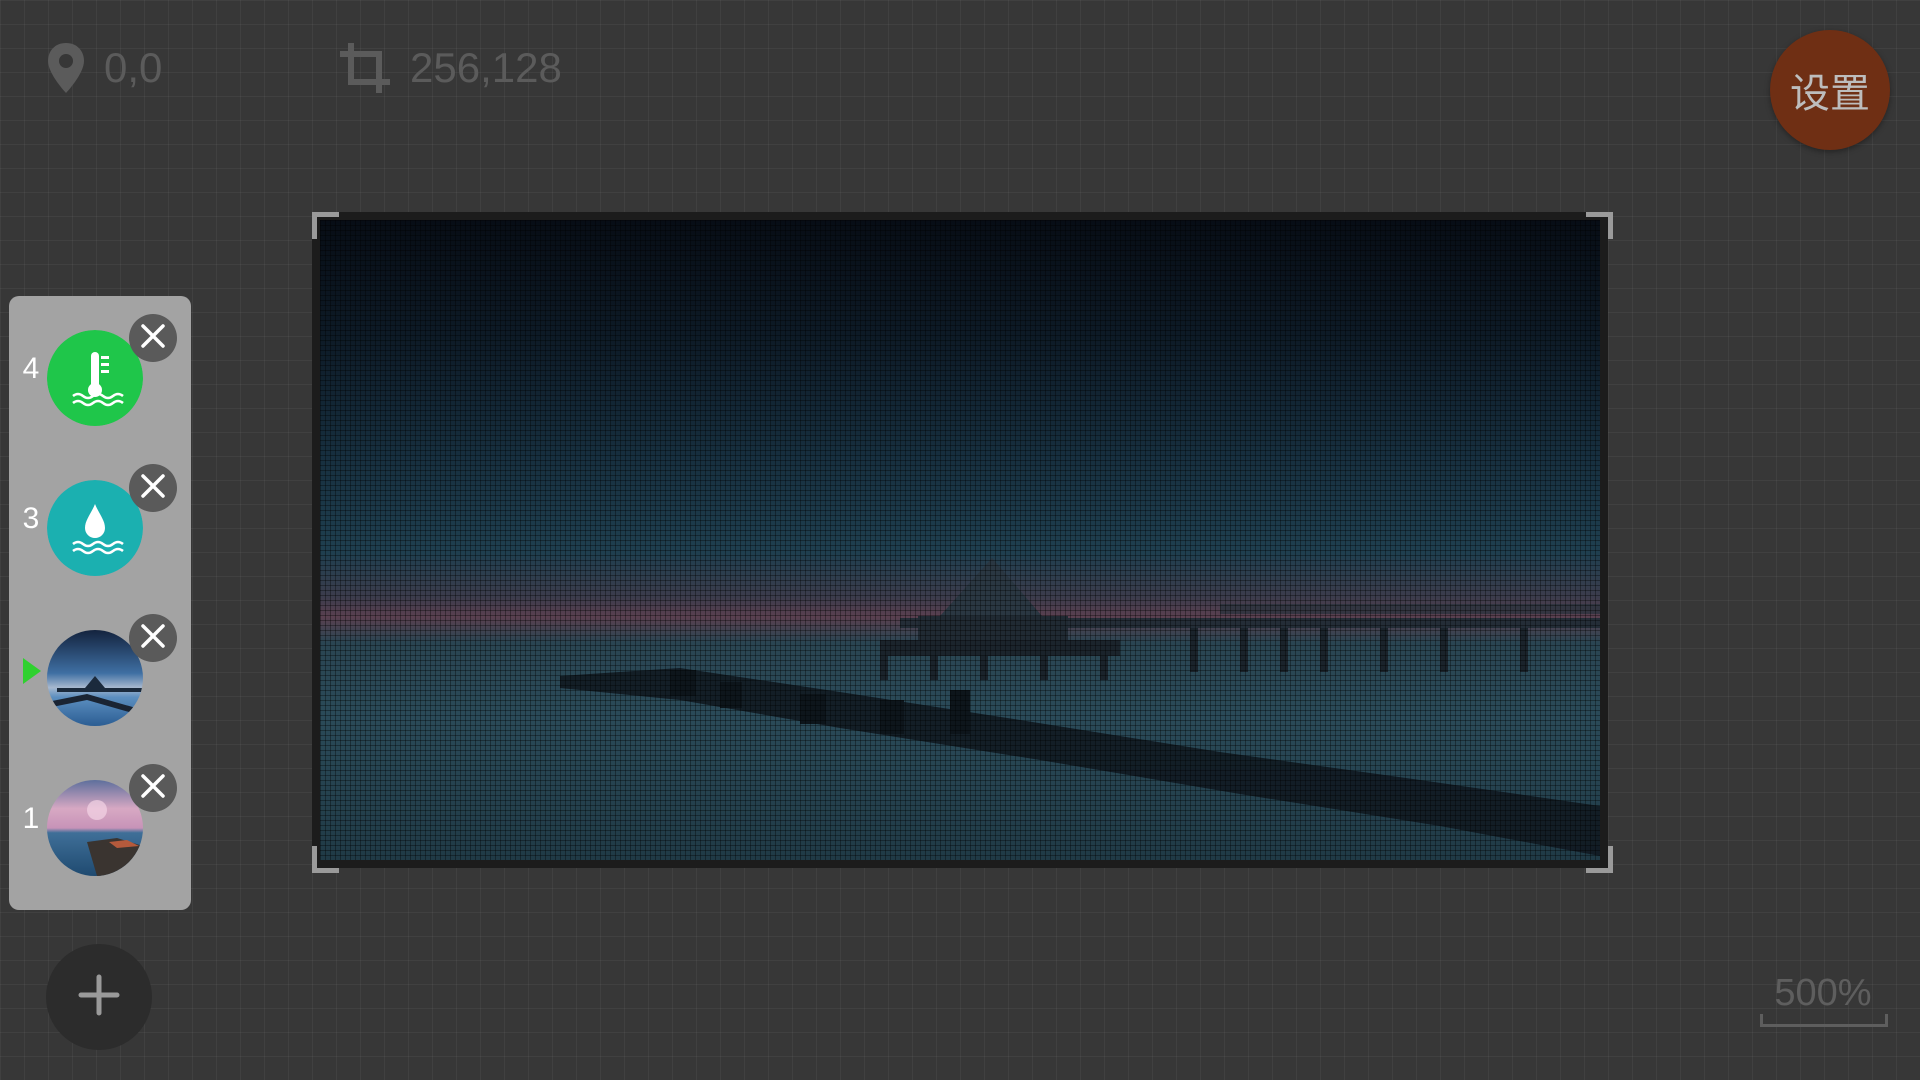 Image resolution: width=1920 pixels, height=1080 pixels. What do you see at coordinates (486, 67) in the screenshot?
I see `size-value: 256,128` at bounding box center [486, 67].